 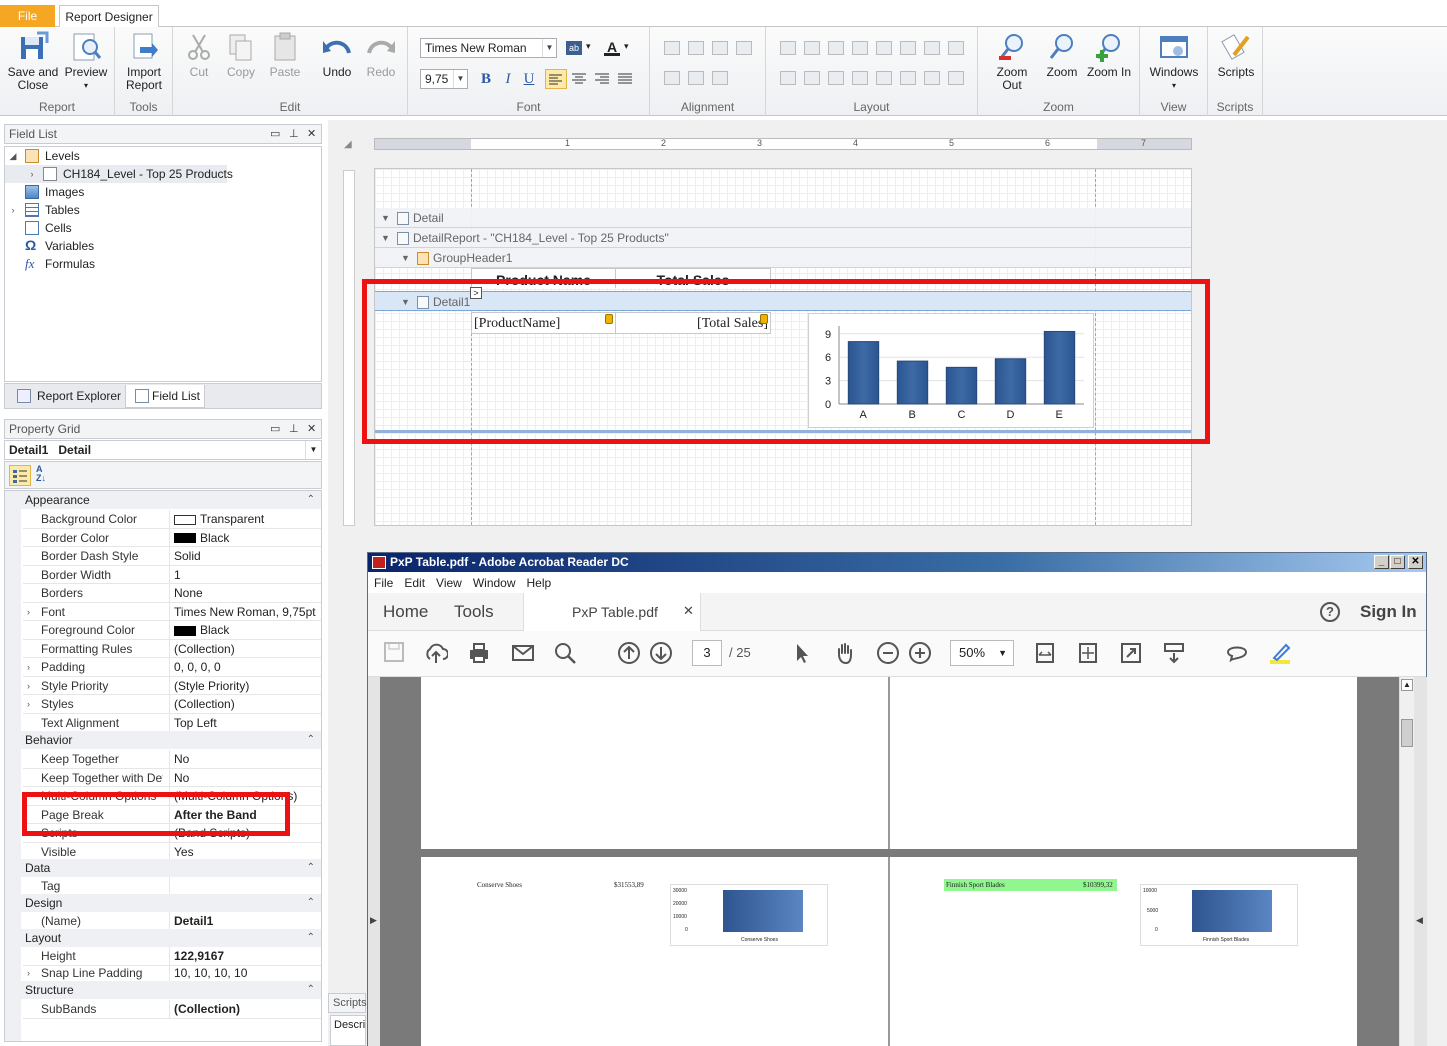 I want to click on tab-file: File, so click(x=27, y=16).